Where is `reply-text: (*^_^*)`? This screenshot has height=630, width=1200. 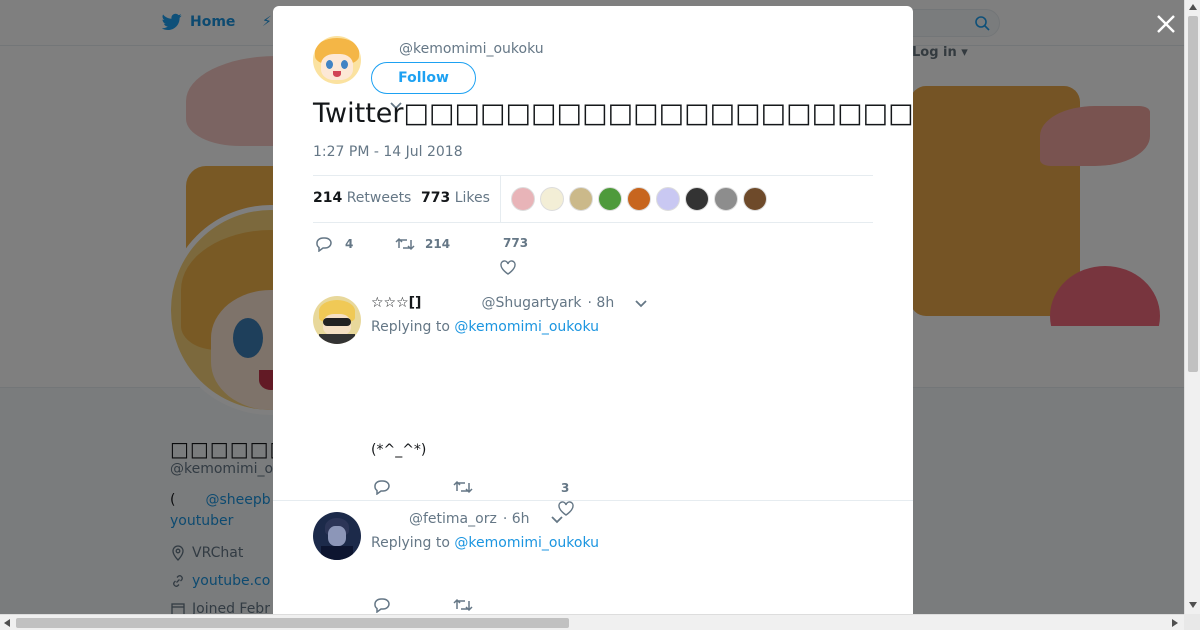
reply-text: (*^_^*) is located at coordinates (399, 450).